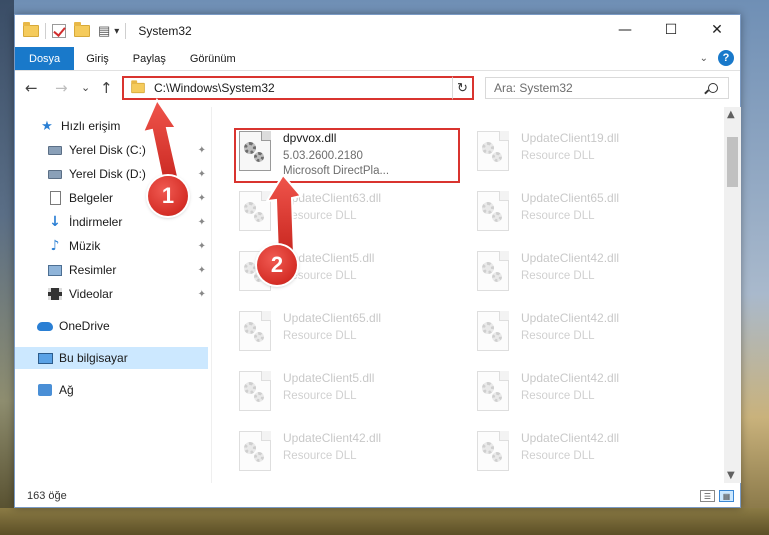 The image size is (769, 535). Describe the element at coordinates (222, 176) in the screenshot. I see `callout-arrows` at that location.